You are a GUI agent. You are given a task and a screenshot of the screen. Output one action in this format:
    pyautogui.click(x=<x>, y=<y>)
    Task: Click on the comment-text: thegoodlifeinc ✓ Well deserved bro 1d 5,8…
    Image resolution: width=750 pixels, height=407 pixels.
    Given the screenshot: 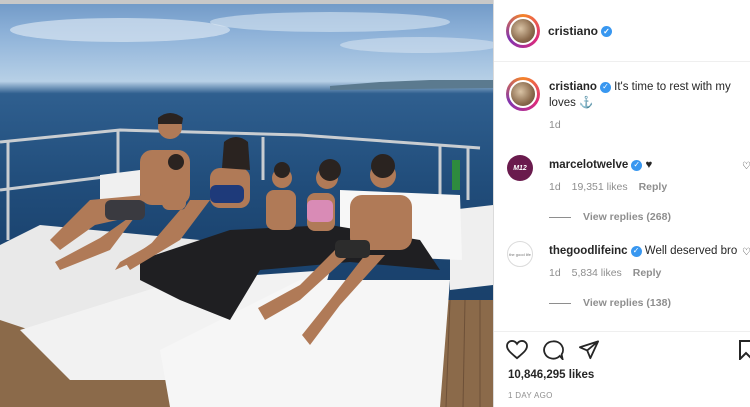 What is the action you would take?
    pyautogui.click(x=644, y=277)
    